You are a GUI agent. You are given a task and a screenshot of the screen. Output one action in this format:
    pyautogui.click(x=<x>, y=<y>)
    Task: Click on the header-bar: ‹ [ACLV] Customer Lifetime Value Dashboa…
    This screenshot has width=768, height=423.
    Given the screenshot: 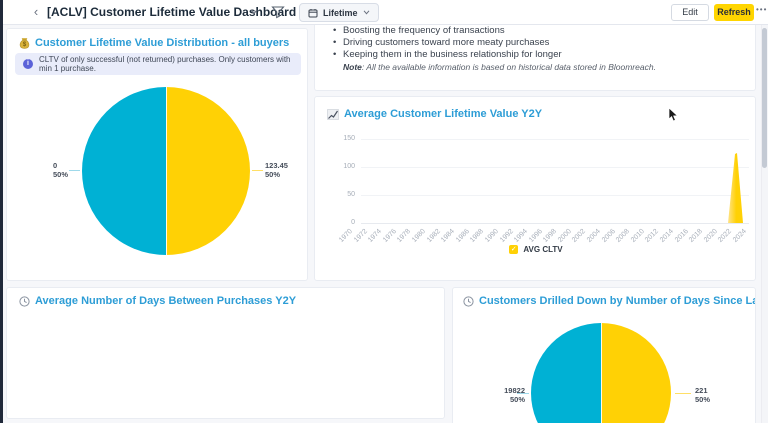 What is the action you would take?
    pyautogui.click(x=385, y=12)
    